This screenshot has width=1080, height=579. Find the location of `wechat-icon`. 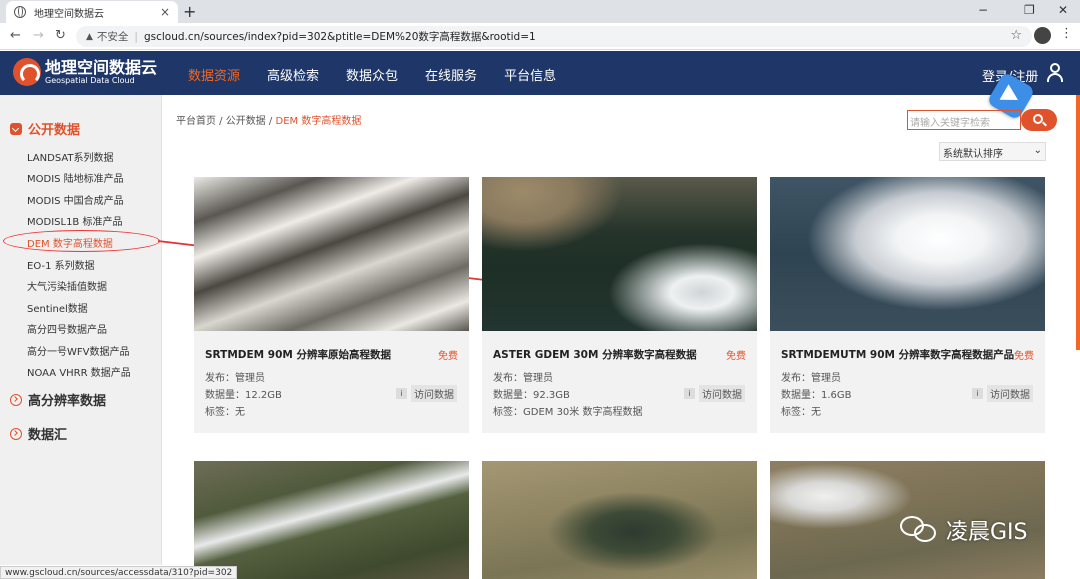

wechat-icon is located at coordinates (919, 530).